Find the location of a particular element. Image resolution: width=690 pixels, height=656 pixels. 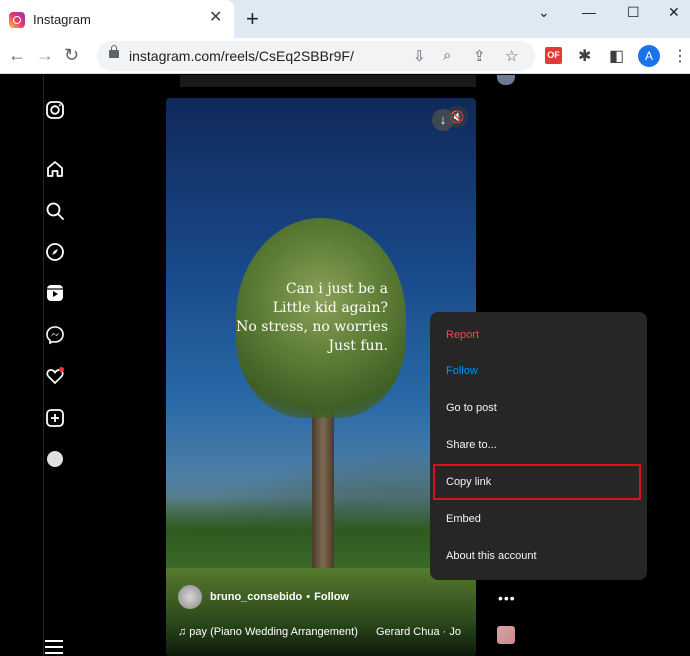

instagram-sidebar is located at coordinates (44, 365).